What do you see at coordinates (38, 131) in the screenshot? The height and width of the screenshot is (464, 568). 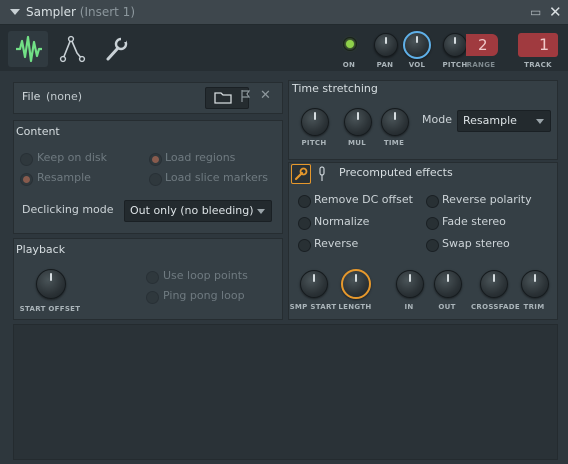 I see `content-title: Content` at bounding box center [38, 131].